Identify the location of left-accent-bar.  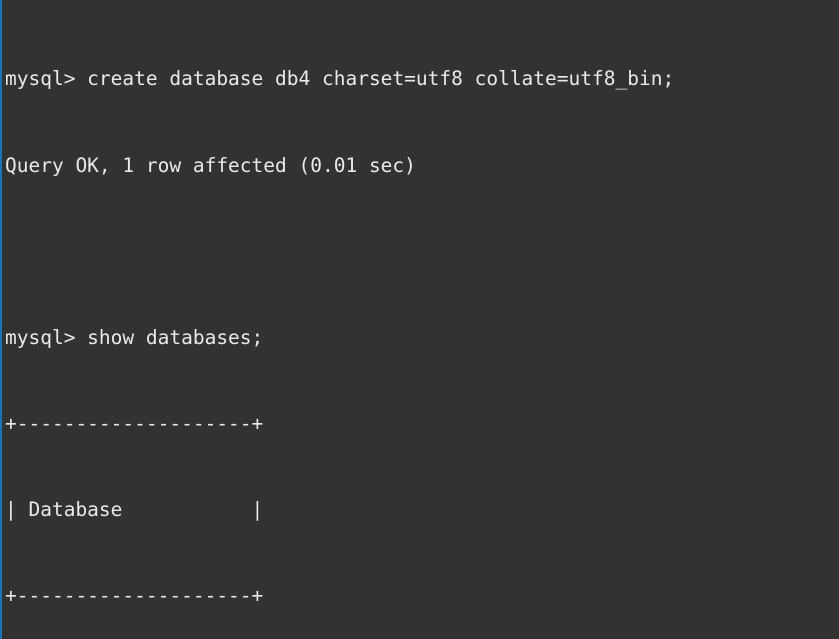
(1, 319).